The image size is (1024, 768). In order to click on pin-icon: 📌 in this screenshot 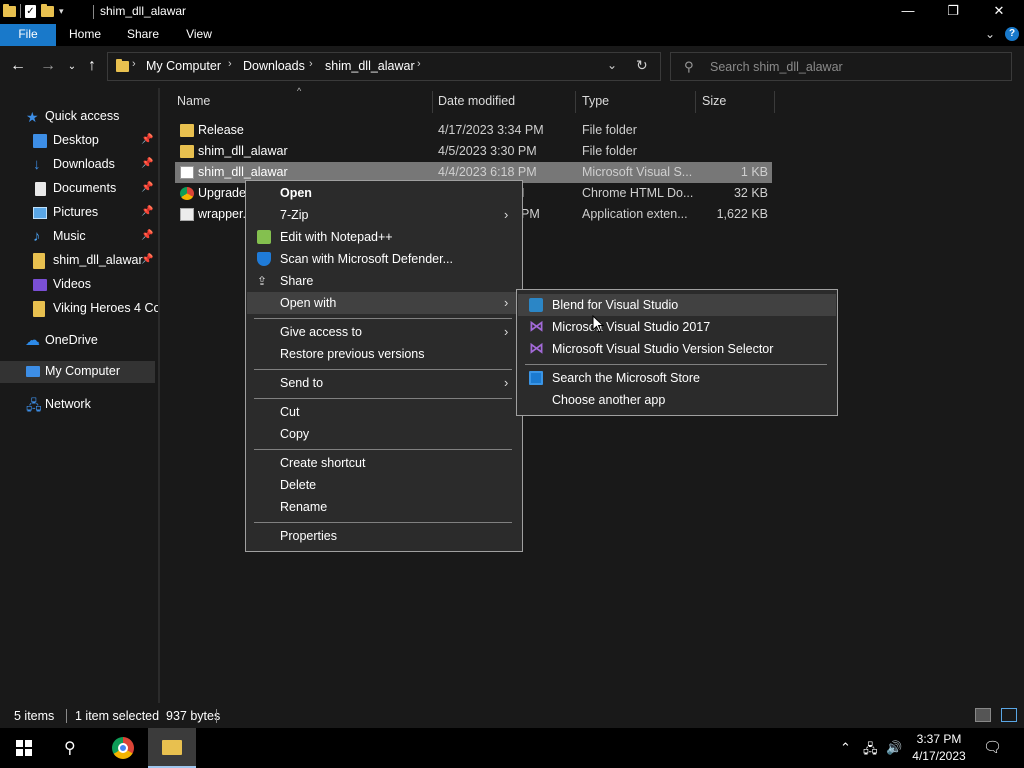, I will do `click(147, 211)`.